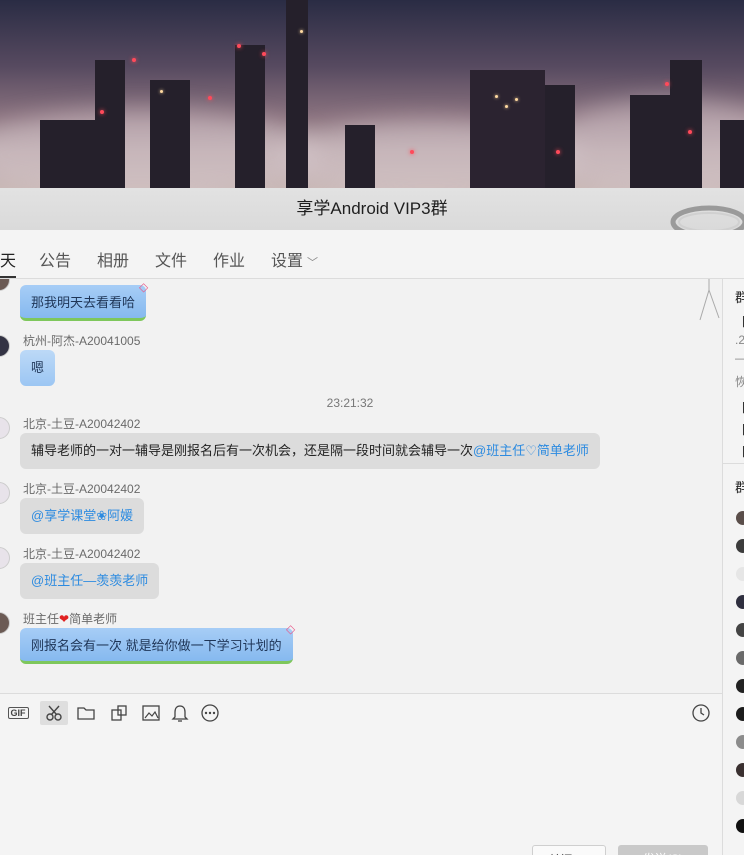  I want to click on dice-icon, so click(119, 713).